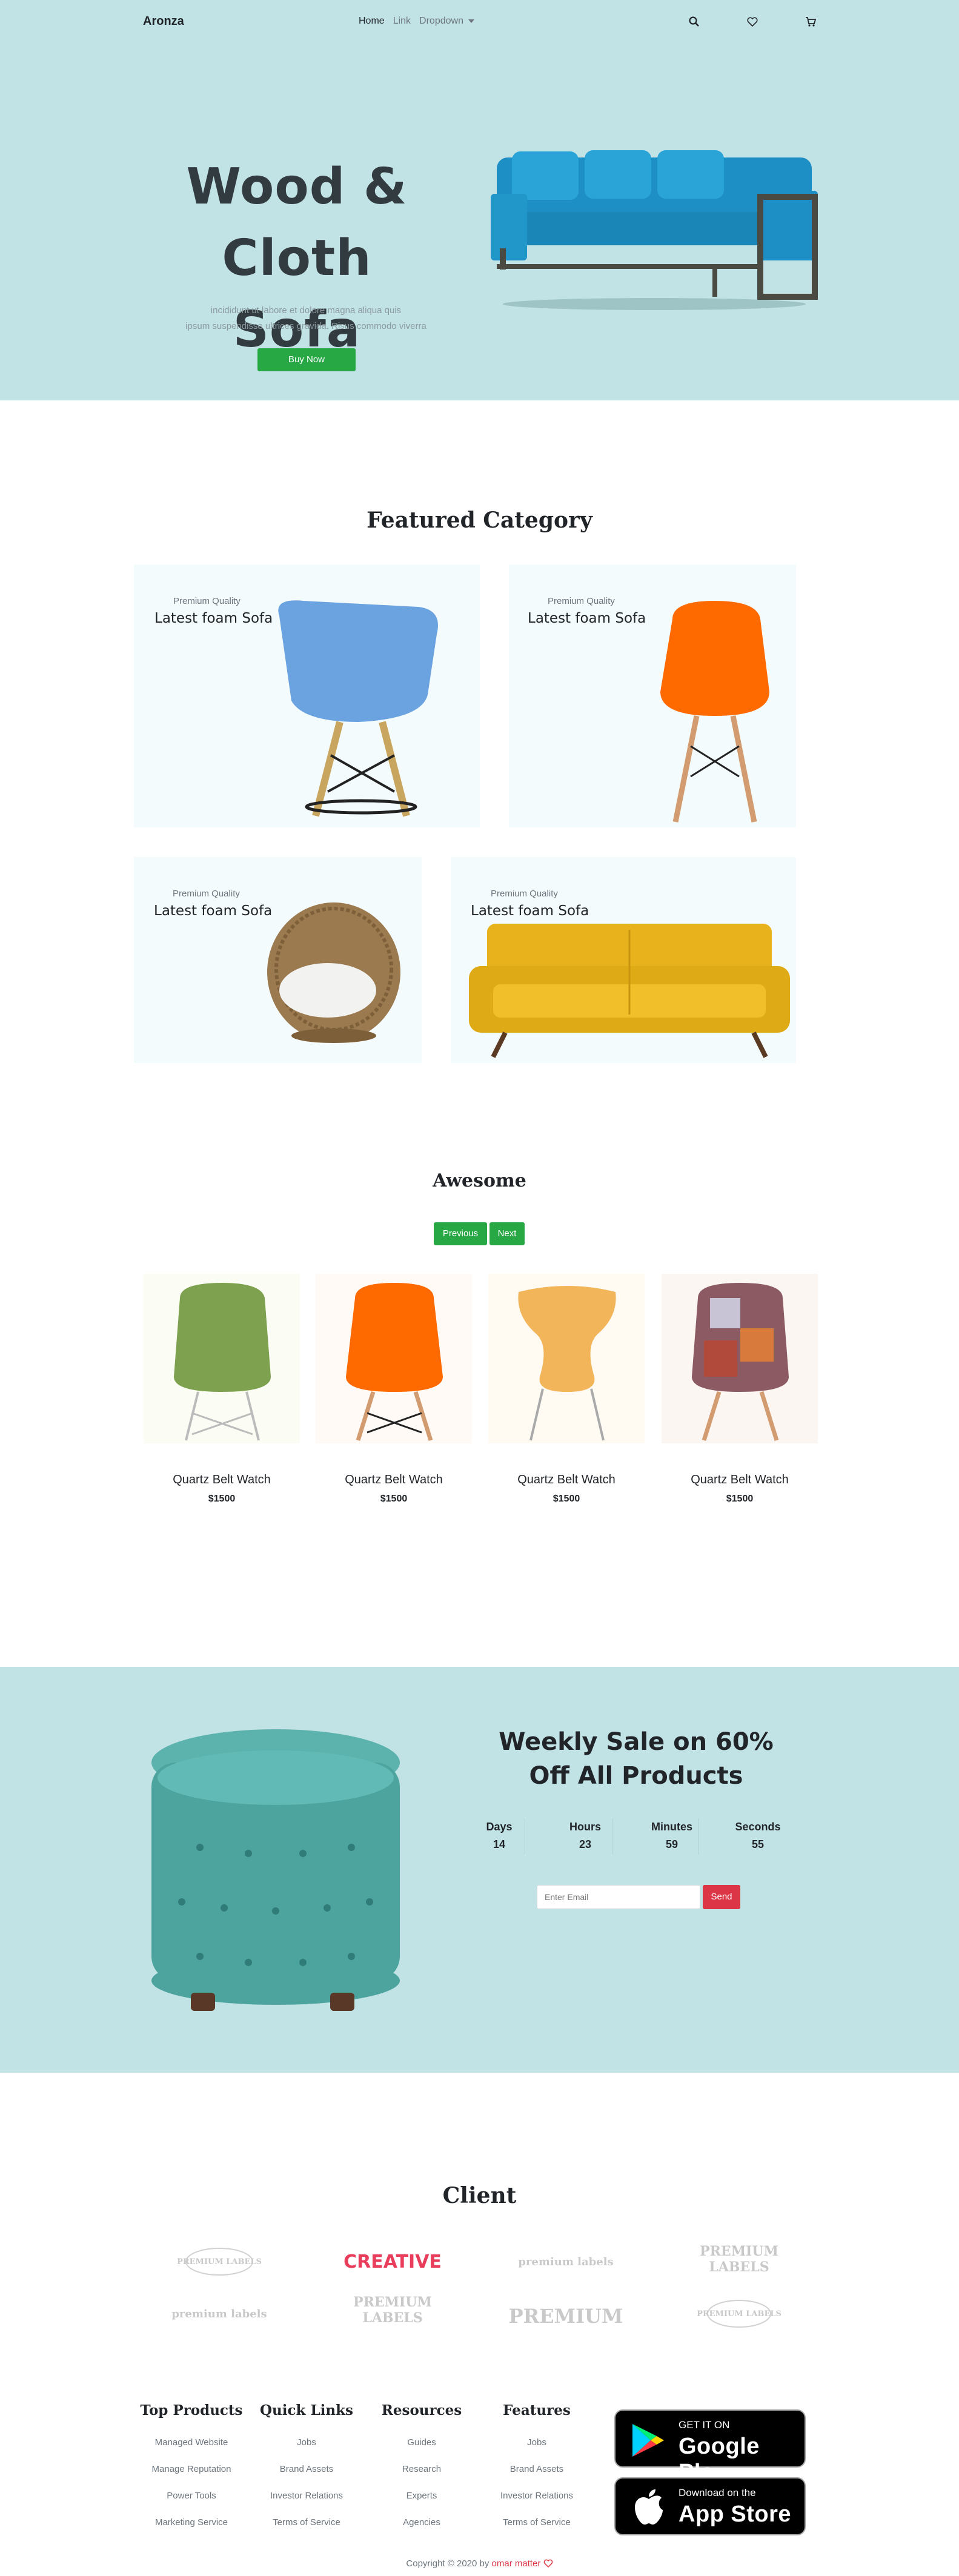 This screenshot has width=959, height=2576. I want to click on countdown-value: 55, so click(758, 1844).